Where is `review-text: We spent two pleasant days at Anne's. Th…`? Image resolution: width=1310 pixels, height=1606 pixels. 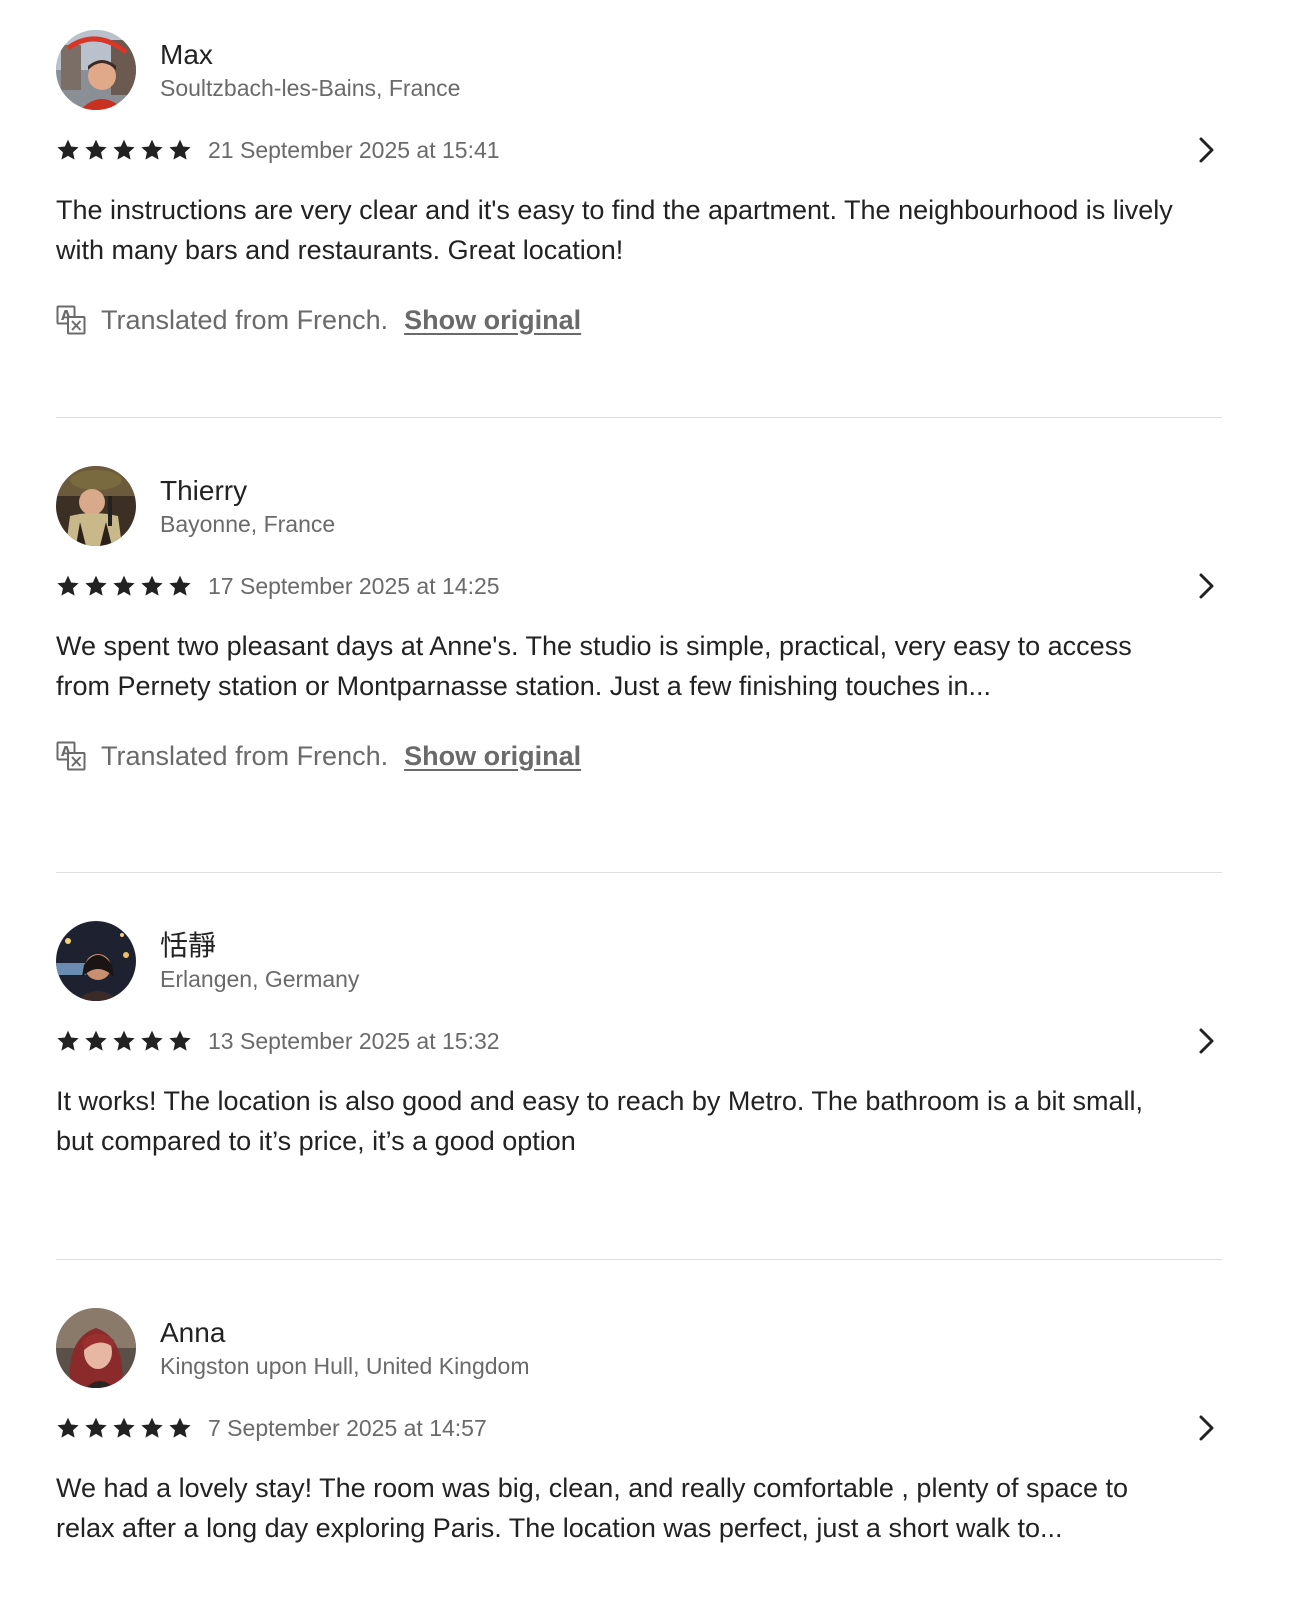
review-text: We spent two pleasant days at Anne's. Th… is located at coordinates (594, 666).